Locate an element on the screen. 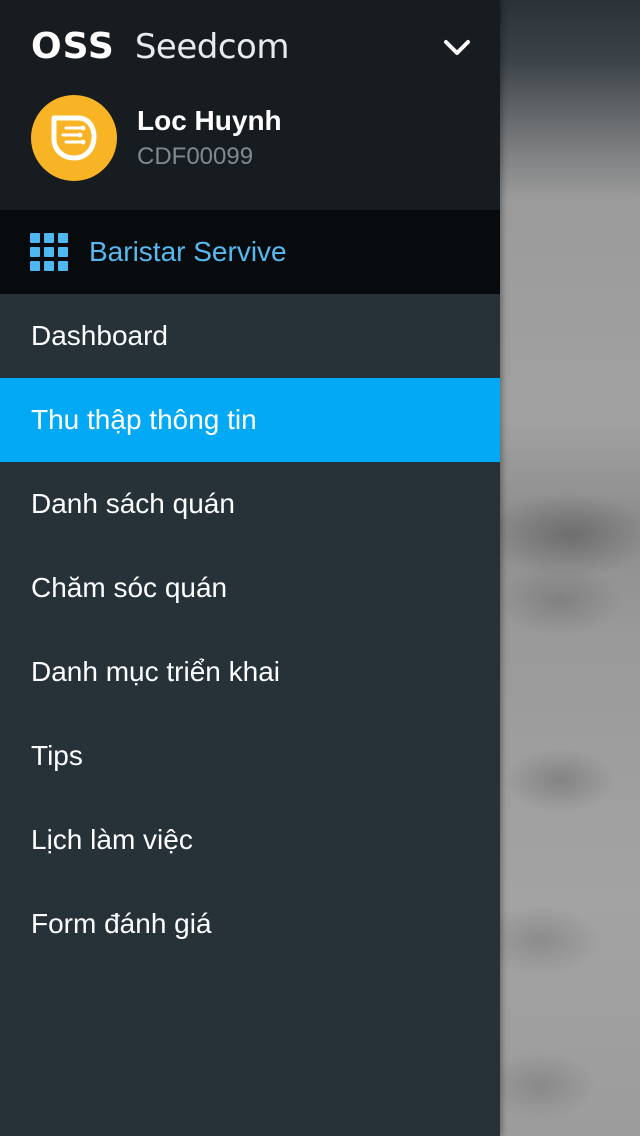 The width and height of the screenshot is (640, 1136). menu-item-label: Dashboard is located at coordinates (99, 335).